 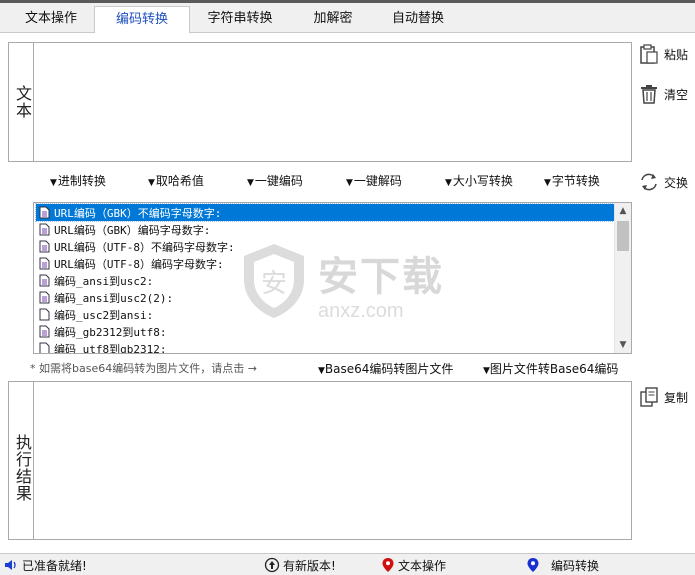 What do you see at coordinates (623, 211) in the screenshot?
I see `scroll-up-icon: ▲` at bounding box center [623, 211].